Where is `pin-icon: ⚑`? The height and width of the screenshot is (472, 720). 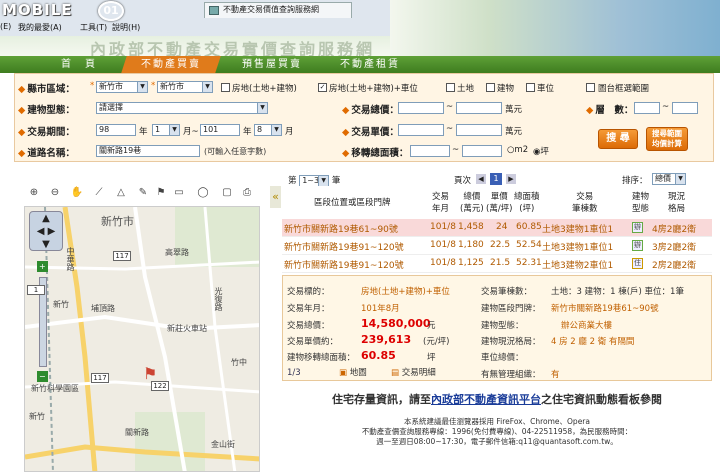 pin-icon: ⚑ is located at coordinates (161, 193).